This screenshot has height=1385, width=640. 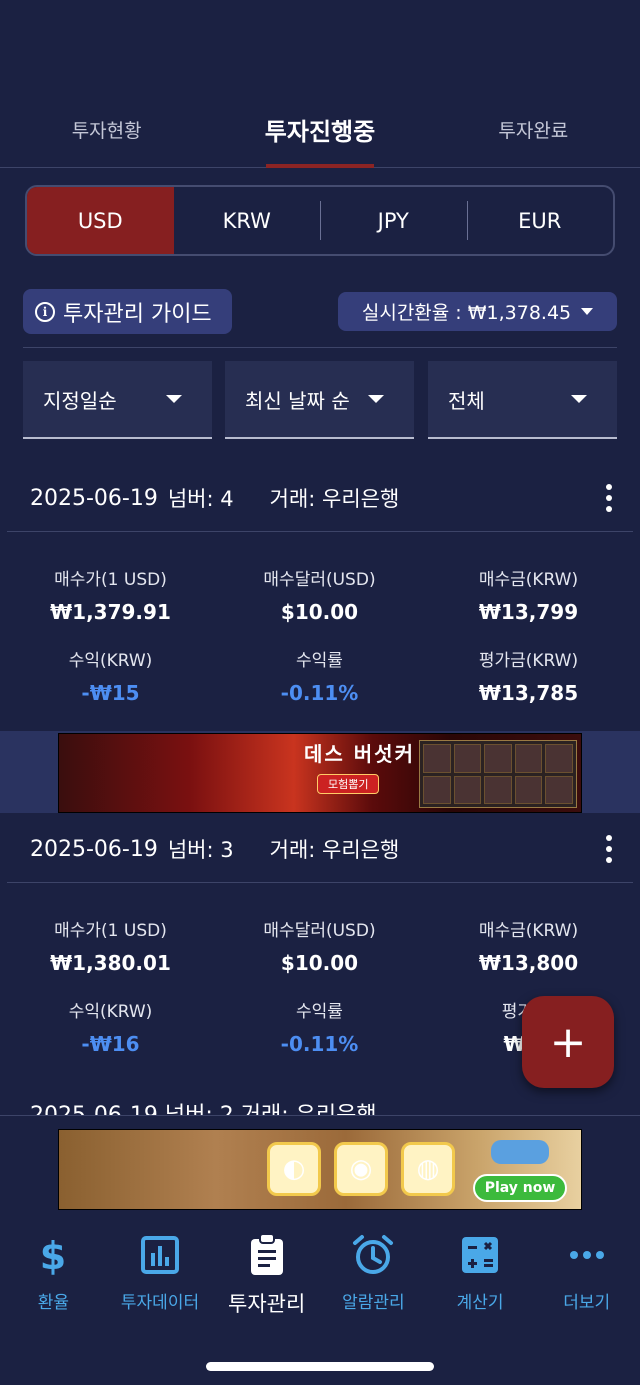 What do you see at coordinates (533, 129) in the screenshot?
I see `tab-completed: 투자완료` at bounding box center [533, 129].